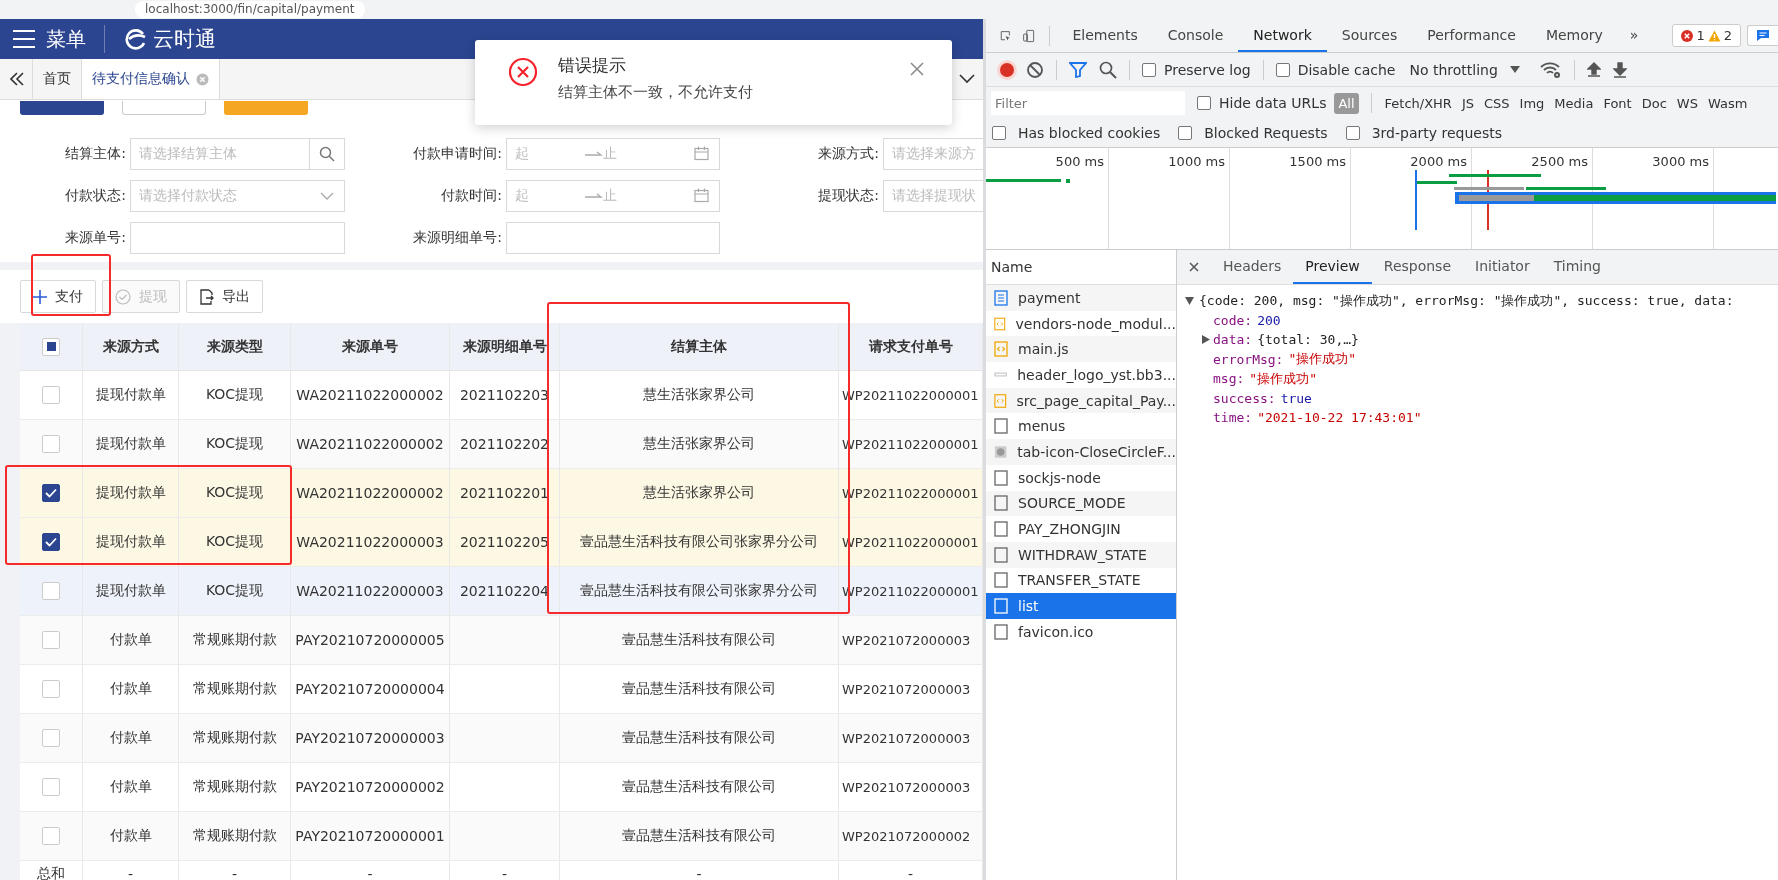 The width and height of the screenshot is (1778, 880). Describe the element at coordinates (1206, 340) in the screenshot. I see `collapsed-triangle-icon` at that location.